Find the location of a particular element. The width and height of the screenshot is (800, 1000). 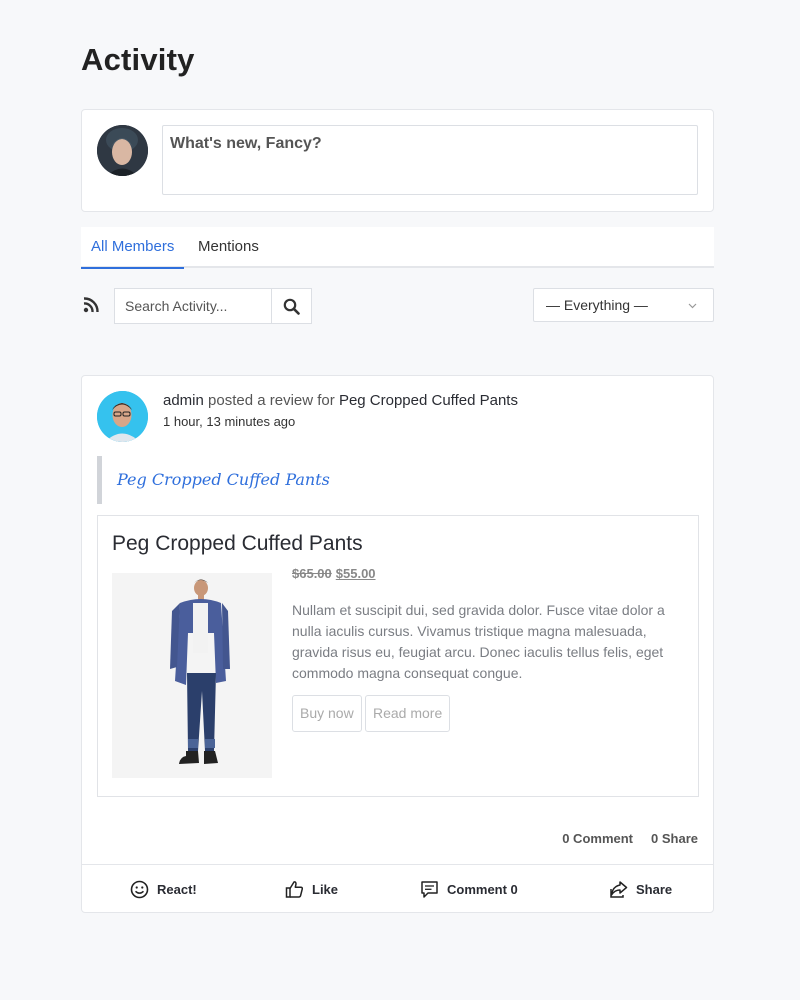

activity-filter-select: — Everything — is located at coordinates (623, 305).